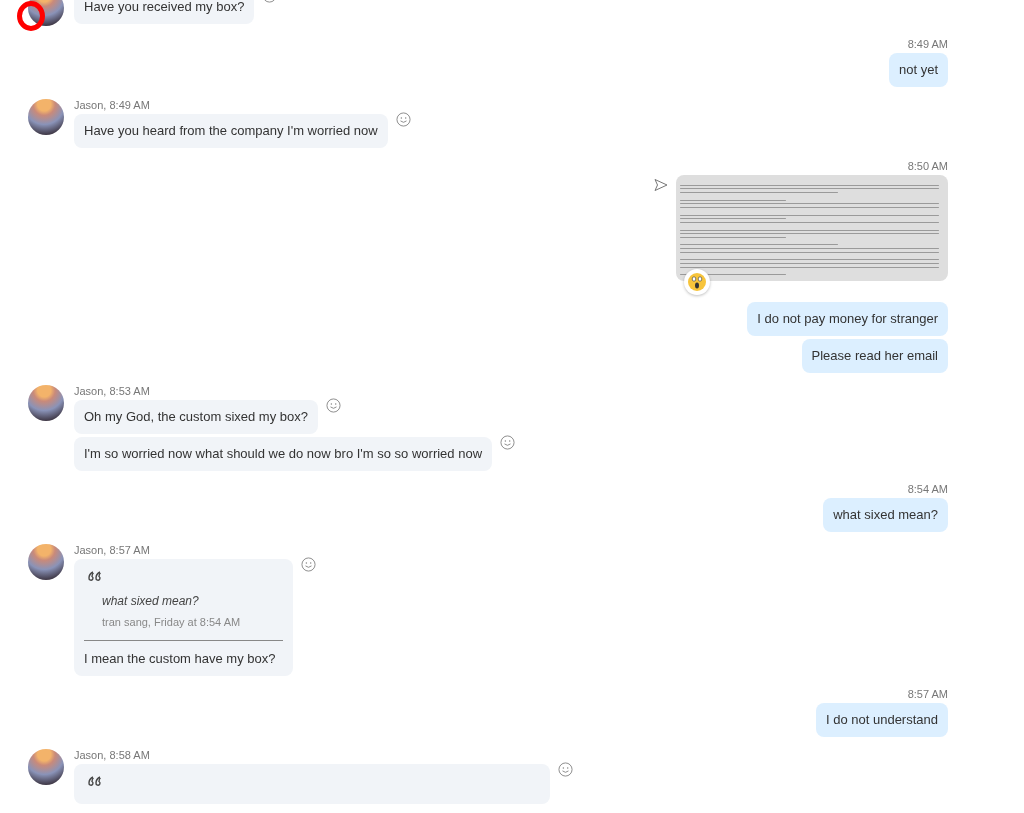  Describe the element at coordinates (196, 417) in the screenshot. I see `message-bubble: Oh my God, the custom sixed my box?` at that location.